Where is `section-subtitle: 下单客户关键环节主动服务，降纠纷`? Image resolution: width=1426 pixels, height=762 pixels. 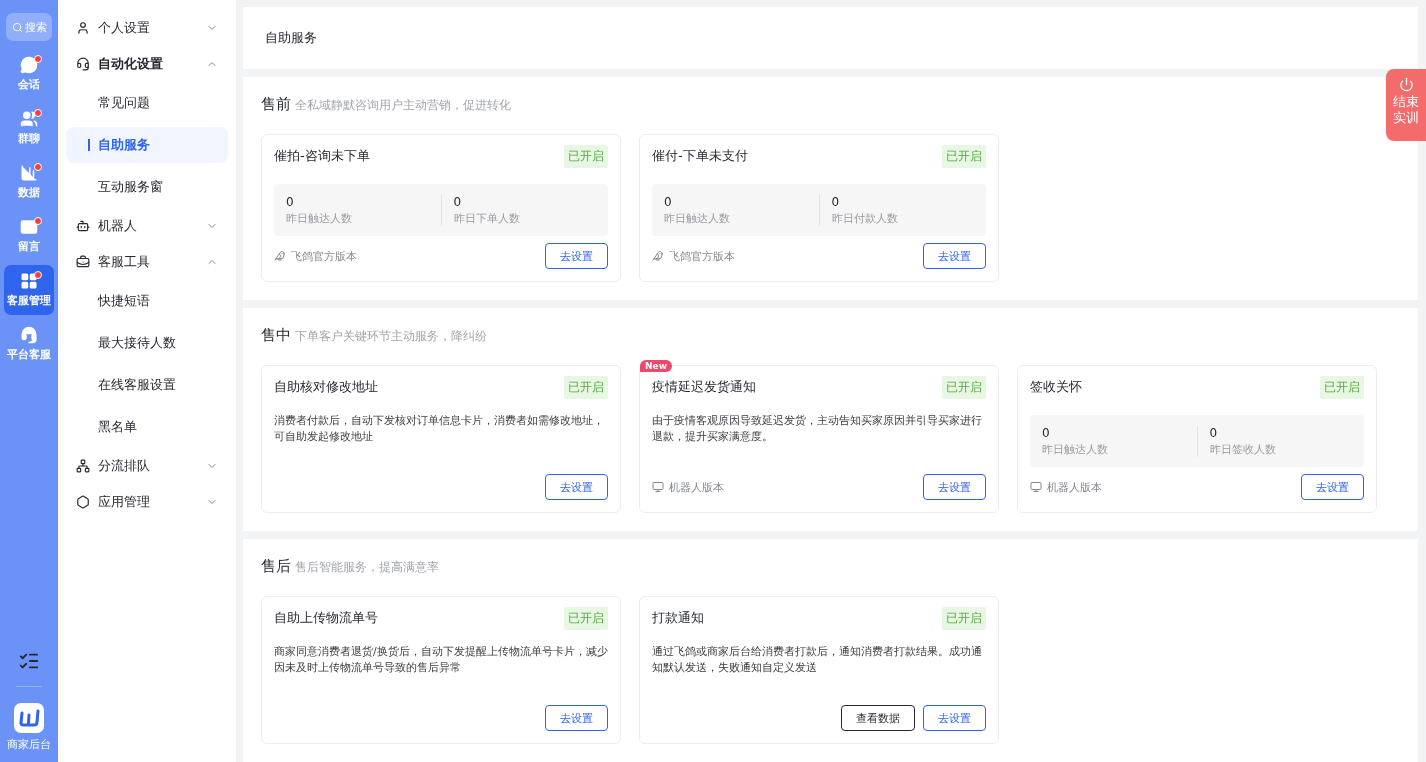
section-subtitle: 下单客户关键环节主动服务，降纠纷 is located at coordinates (391, 336).